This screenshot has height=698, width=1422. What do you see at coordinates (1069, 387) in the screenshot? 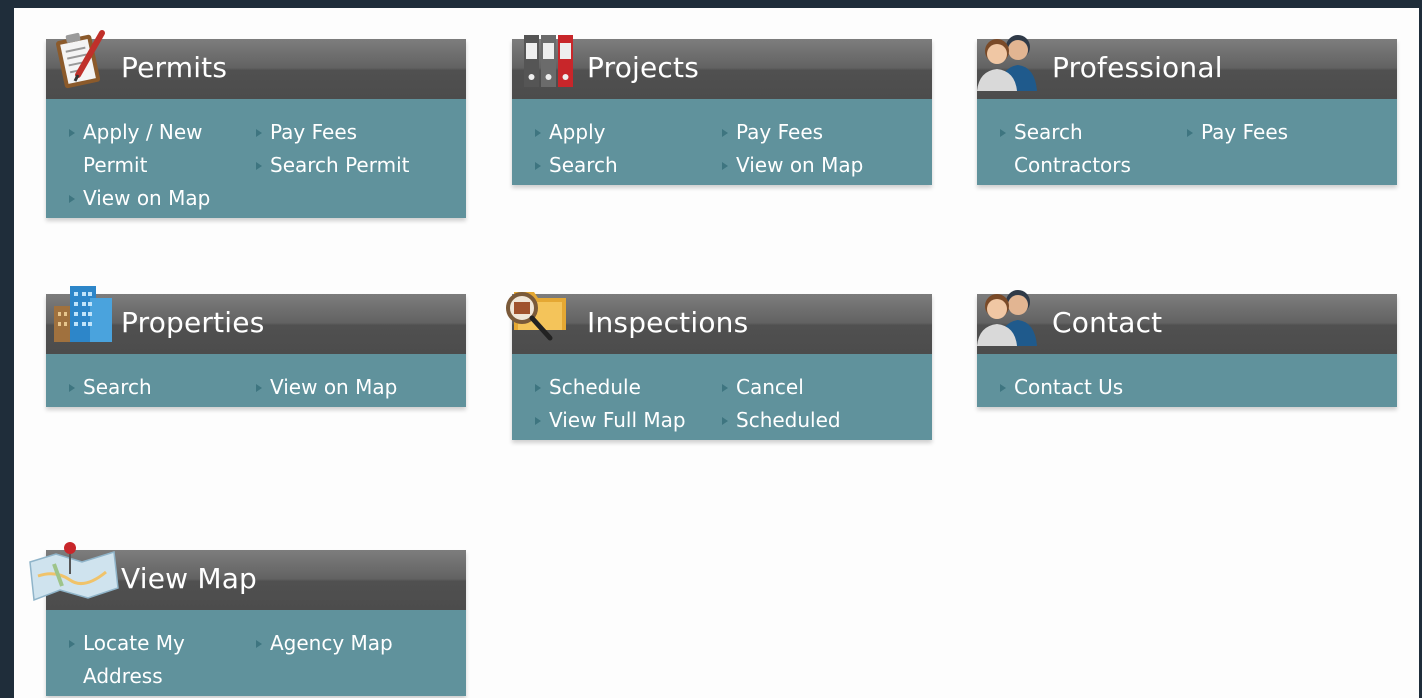
I see `contact-us-label: Contact Us` at bounding box center [1069, 387].